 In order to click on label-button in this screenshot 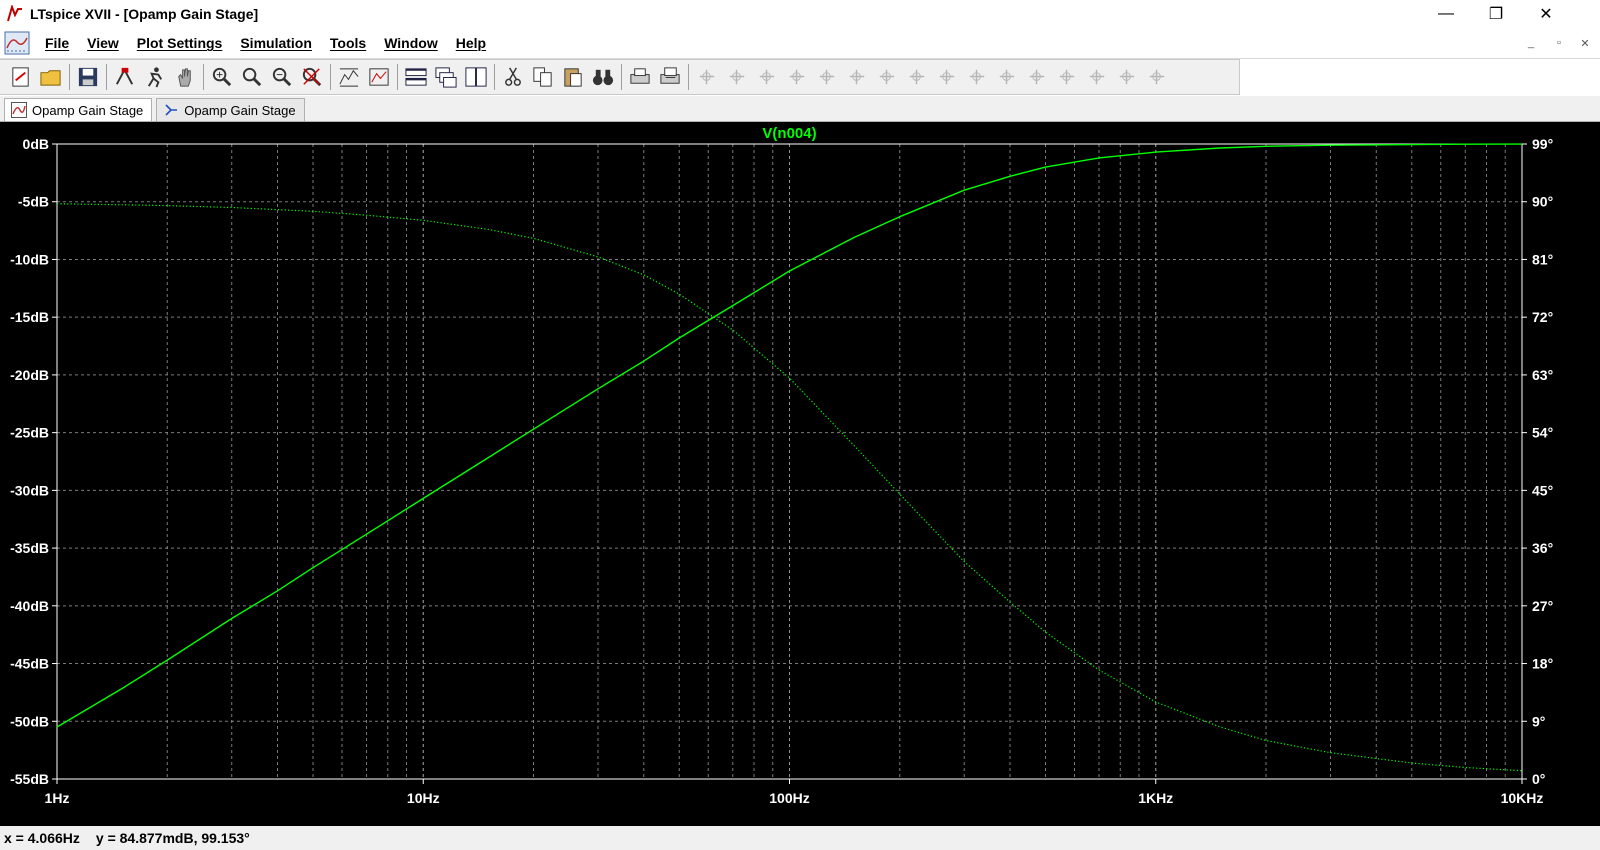, I will do `click(767, 77)`.